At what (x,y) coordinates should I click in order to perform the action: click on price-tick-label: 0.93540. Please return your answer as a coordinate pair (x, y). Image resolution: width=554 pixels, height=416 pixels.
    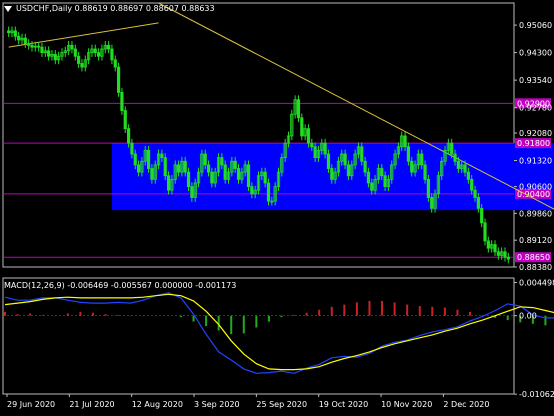
    Looking at the image, I should click on (535, 80).